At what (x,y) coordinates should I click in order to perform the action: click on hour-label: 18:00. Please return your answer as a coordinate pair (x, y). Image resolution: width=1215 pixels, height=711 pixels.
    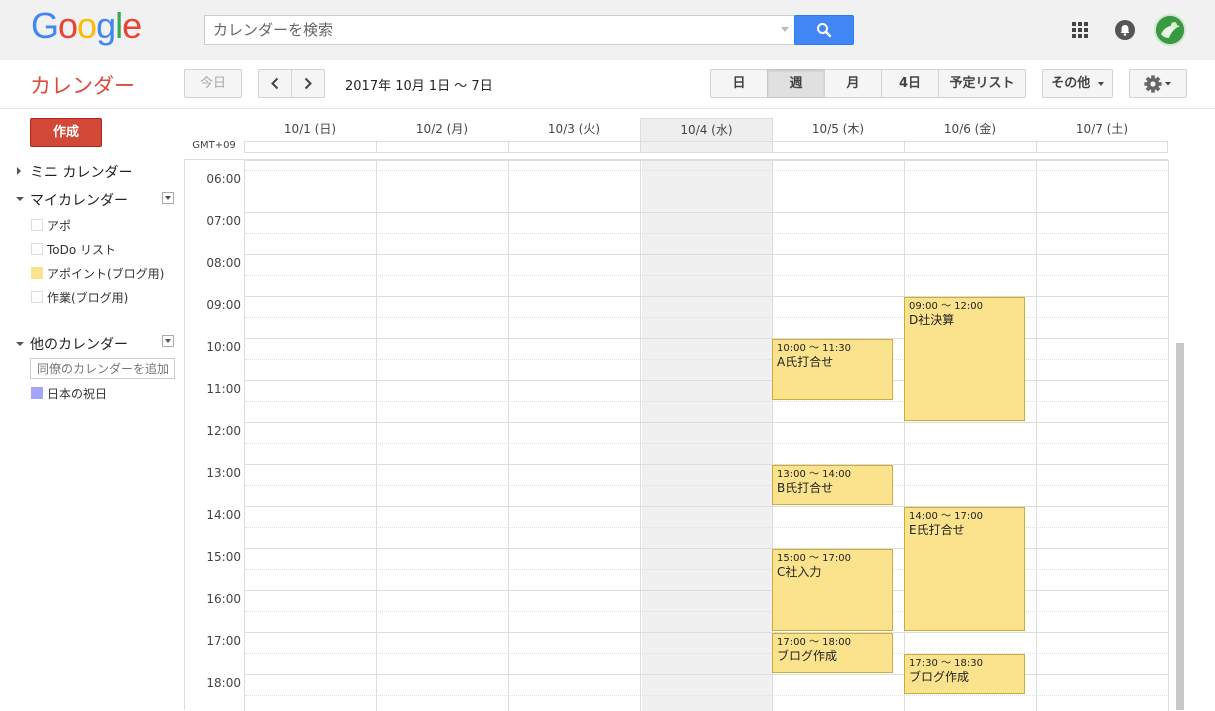
    Looking at the image, I should click on (223, 683).